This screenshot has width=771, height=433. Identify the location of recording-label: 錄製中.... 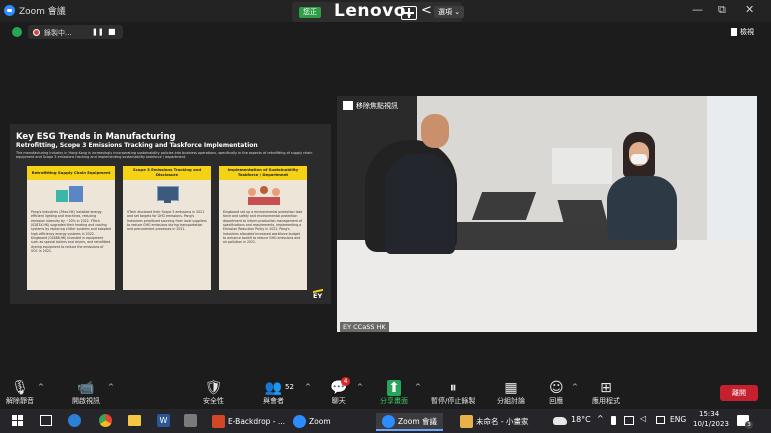
(58, 33).